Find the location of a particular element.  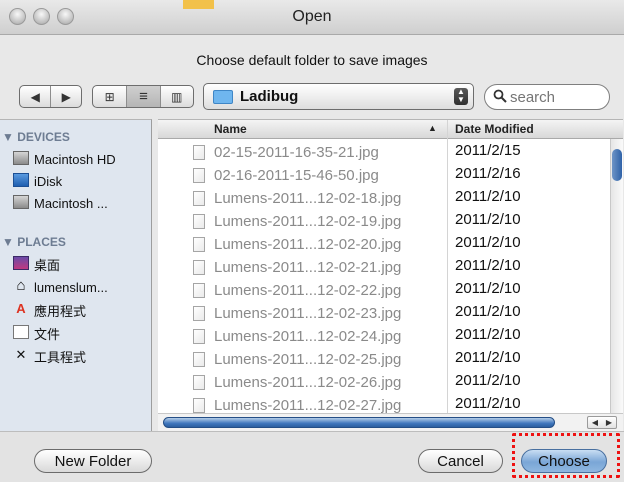

back-button: ◀ is located at coordinates (36, 96).